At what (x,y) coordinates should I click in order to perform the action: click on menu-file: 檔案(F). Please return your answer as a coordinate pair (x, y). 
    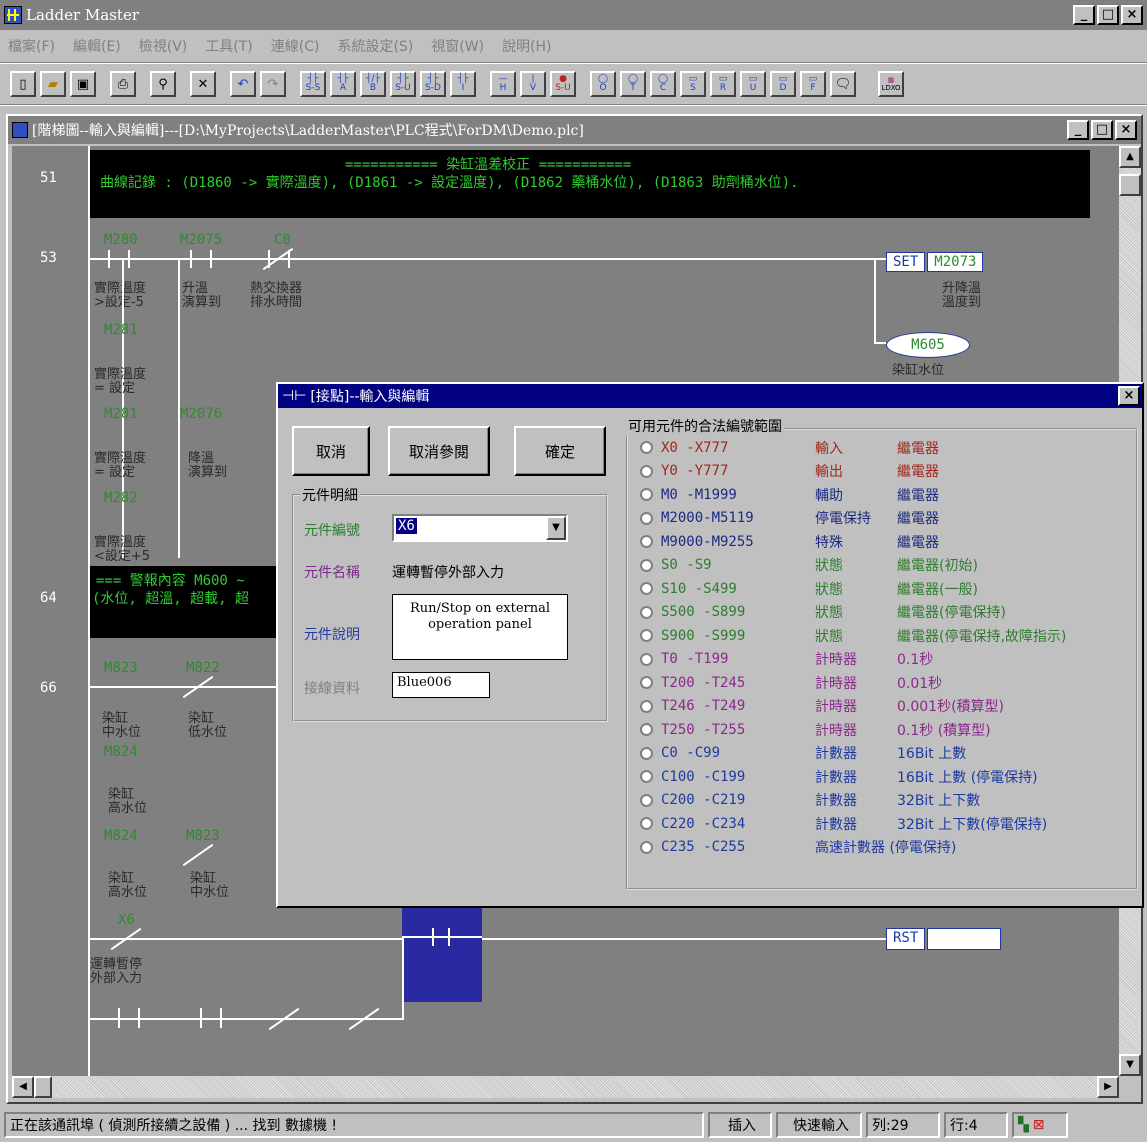
    Looking at the image, I should click on (31, 46).